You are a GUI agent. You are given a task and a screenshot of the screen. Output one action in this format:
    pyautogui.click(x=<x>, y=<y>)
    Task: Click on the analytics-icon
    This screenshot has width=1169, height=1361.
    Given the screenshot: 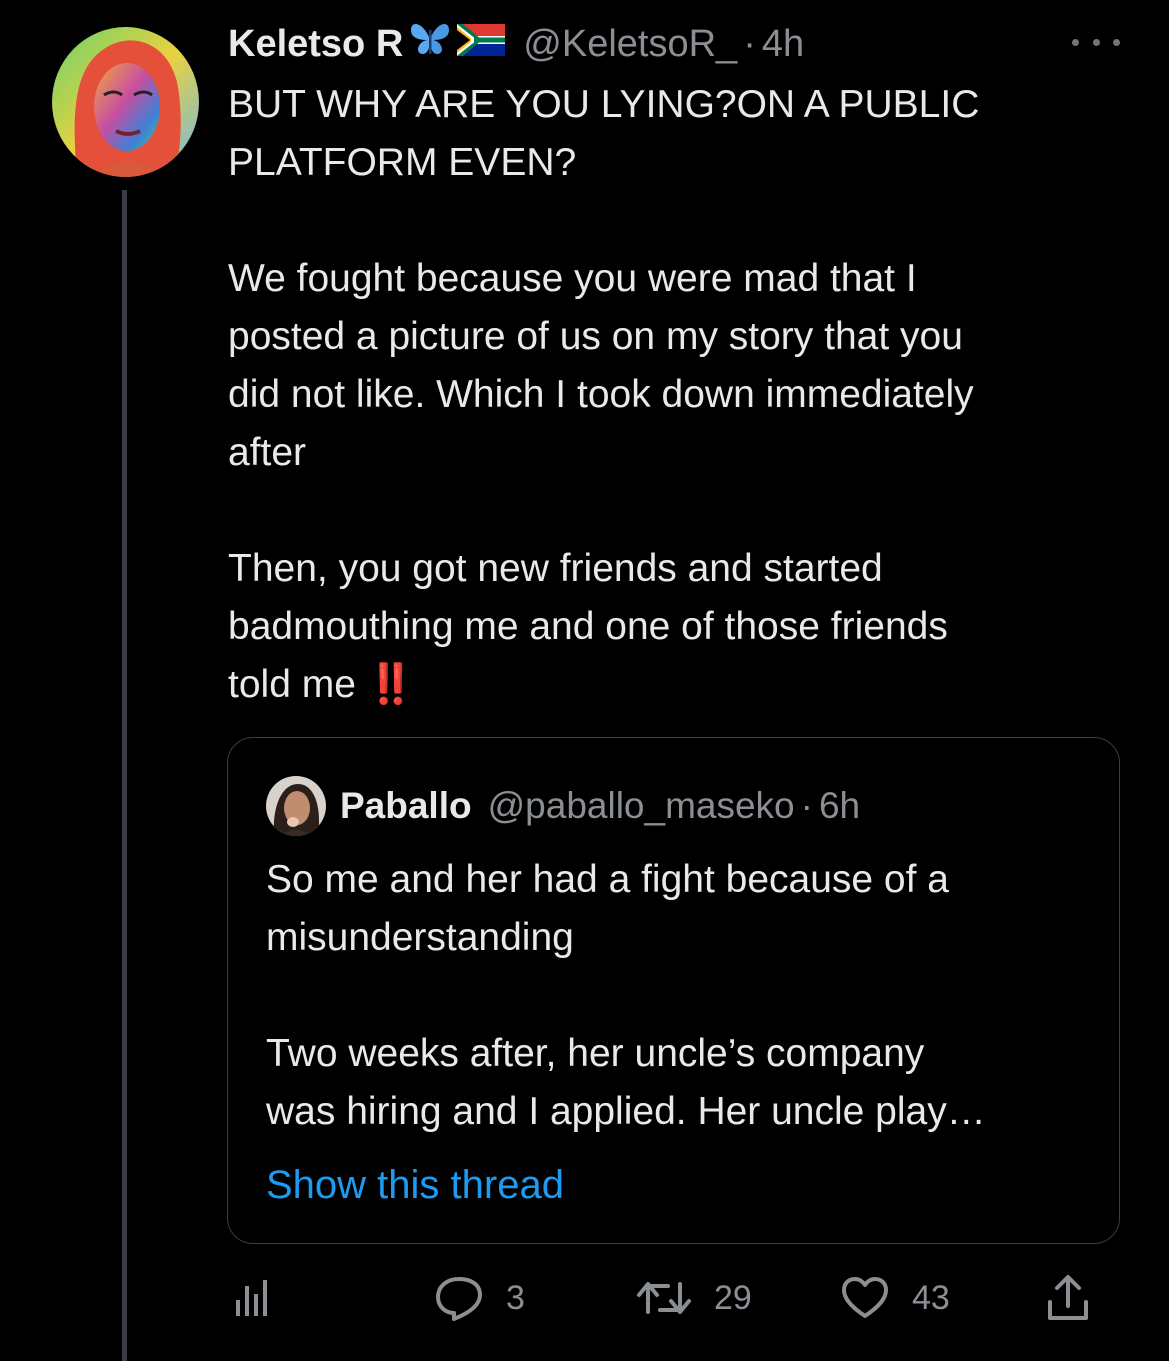 What is the action you would take?
    pyautogui.click(x=252, y=1298)
    